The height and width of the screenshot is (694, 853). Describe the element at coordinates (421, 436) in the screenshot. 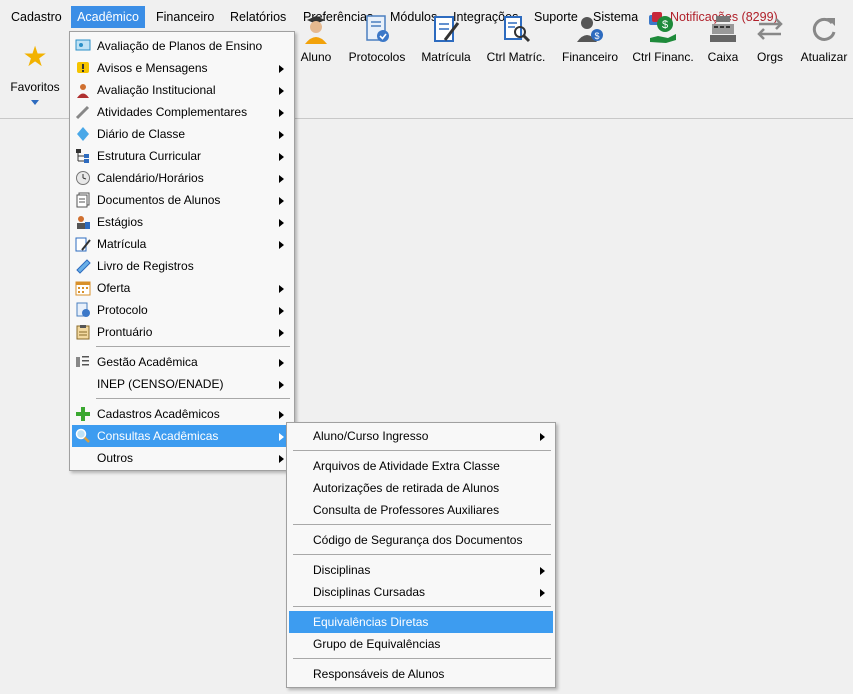

I see `submenu-item-aluno-curso-ingresso: Aluno/Curso Ingresso` at that location.